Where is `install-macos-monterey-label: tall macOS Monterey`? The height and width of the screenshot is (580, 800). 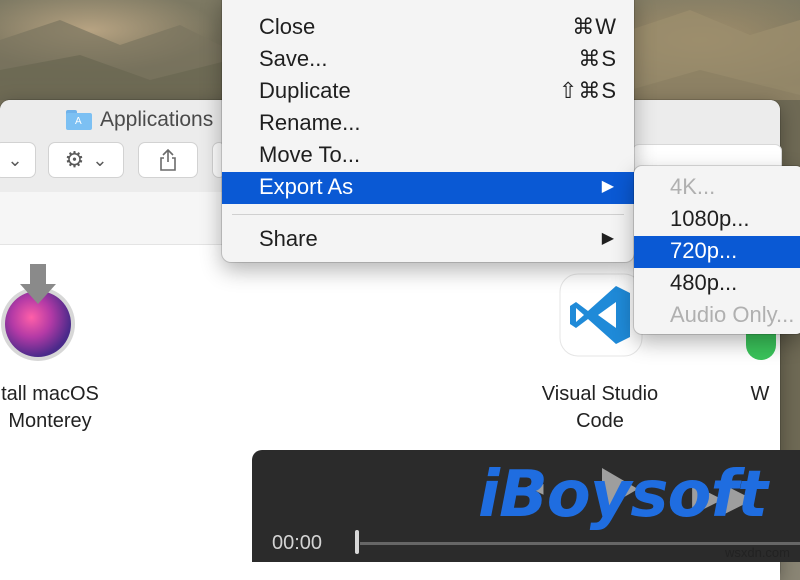 install-macos-monterey-label: tall macOS Monterey is located at coordinates (60, 408).